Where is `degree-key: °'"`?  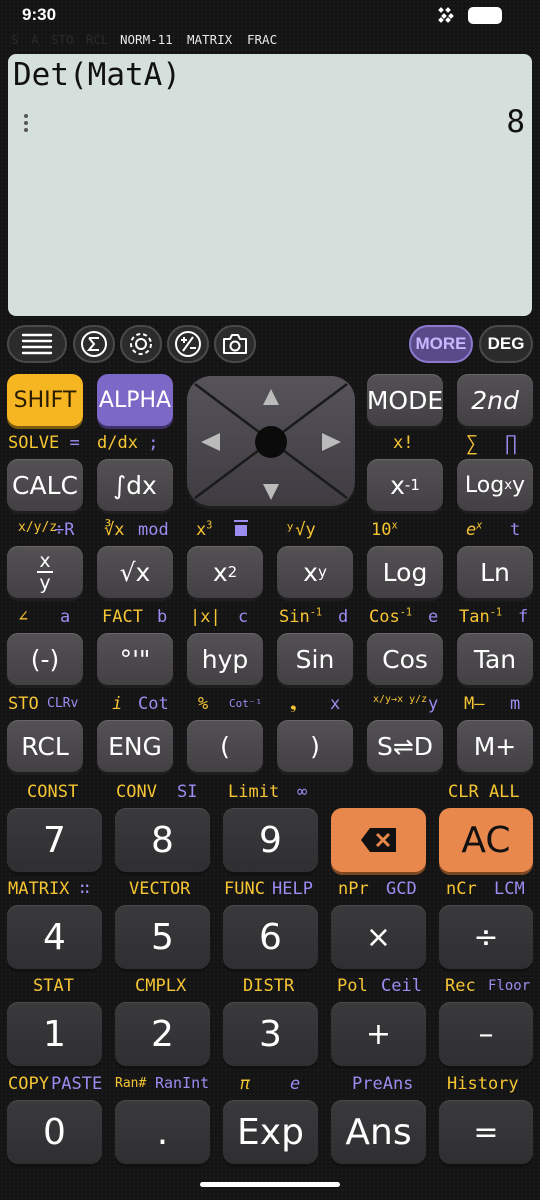 degree-key: °'" is located at coordinates (135, 659).